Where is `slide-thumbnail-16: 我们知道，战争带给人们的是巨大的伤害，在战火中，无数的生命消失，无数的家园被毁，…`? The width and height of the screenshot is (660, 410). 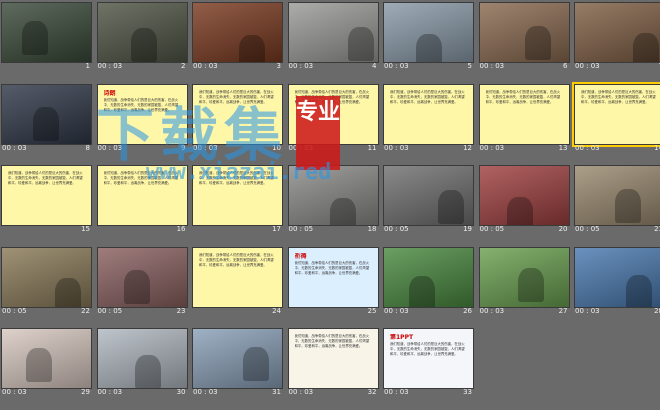 slide-thumbnail-16: 我们知道，战争带给人们的是巨大的伤害，在战火中，无数的生命消失，无数的家园被毁，… is located at coordinates (143, 199).